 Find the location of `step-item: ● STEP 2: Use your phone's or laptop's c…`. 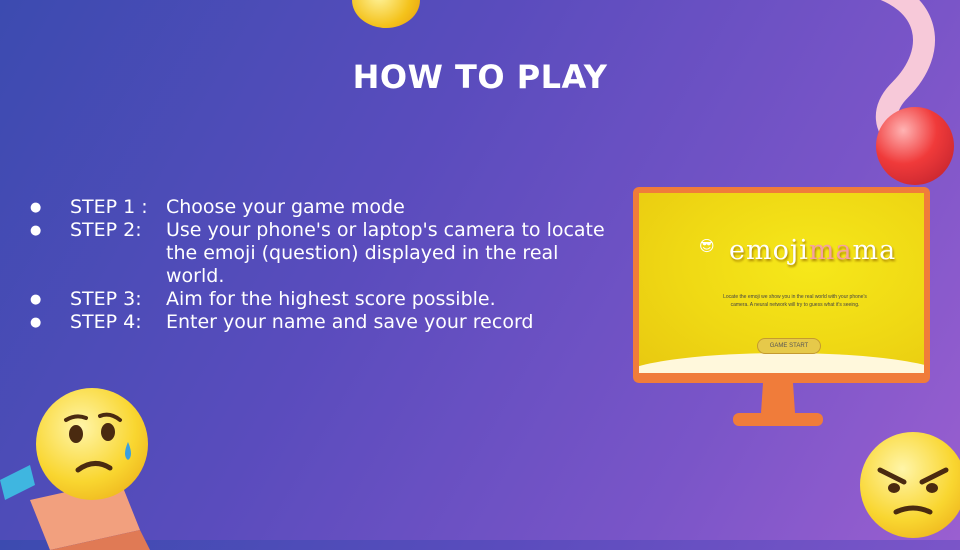

step-item: ● STEP 2: Use your phone's or laptop's c… is located at coordinates (325, 253).